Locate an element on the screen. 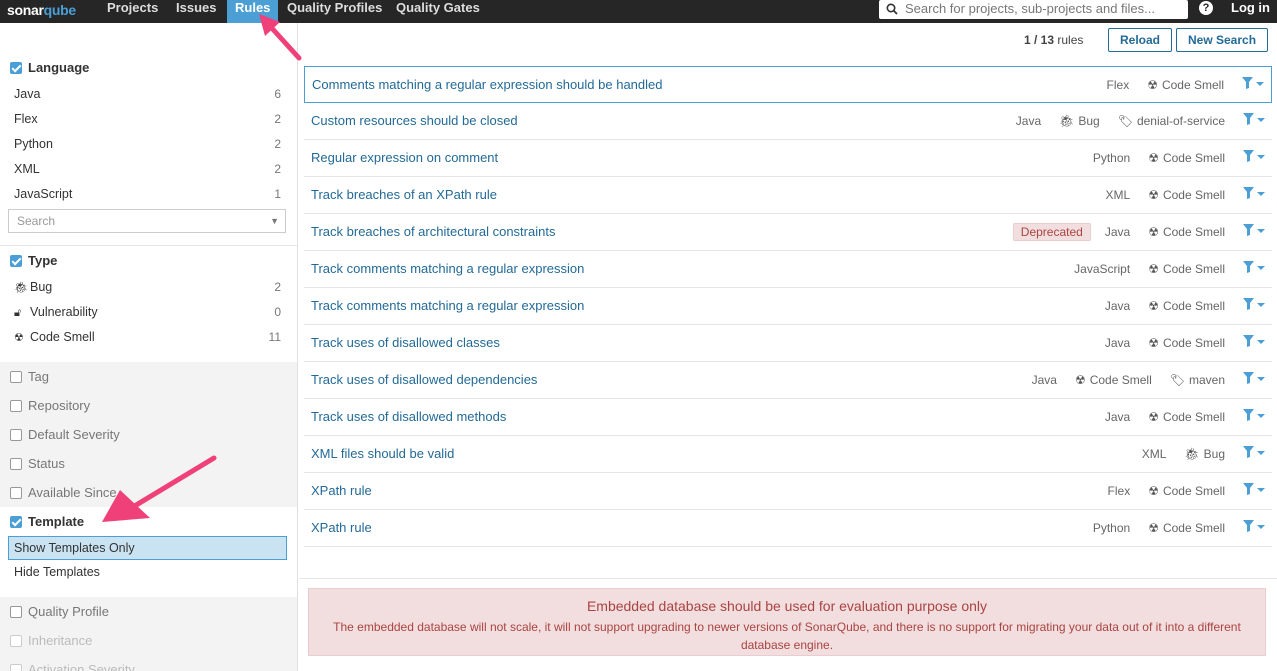 The image size is (1277, 671). facet-item-javascript: JavaScript 1 is located at coordinates (148, 194).